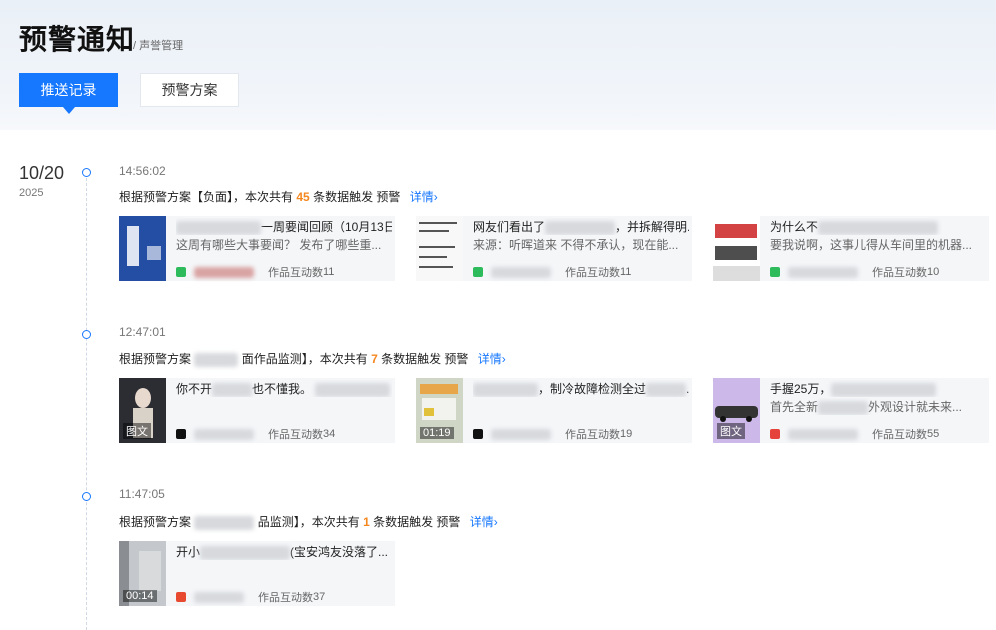  What do you see at coordinates (206, 197) in the screenshot?
I see `summary-prefix: 根据预警方案【负面】，本次共有` at bounding box center [206, 197].